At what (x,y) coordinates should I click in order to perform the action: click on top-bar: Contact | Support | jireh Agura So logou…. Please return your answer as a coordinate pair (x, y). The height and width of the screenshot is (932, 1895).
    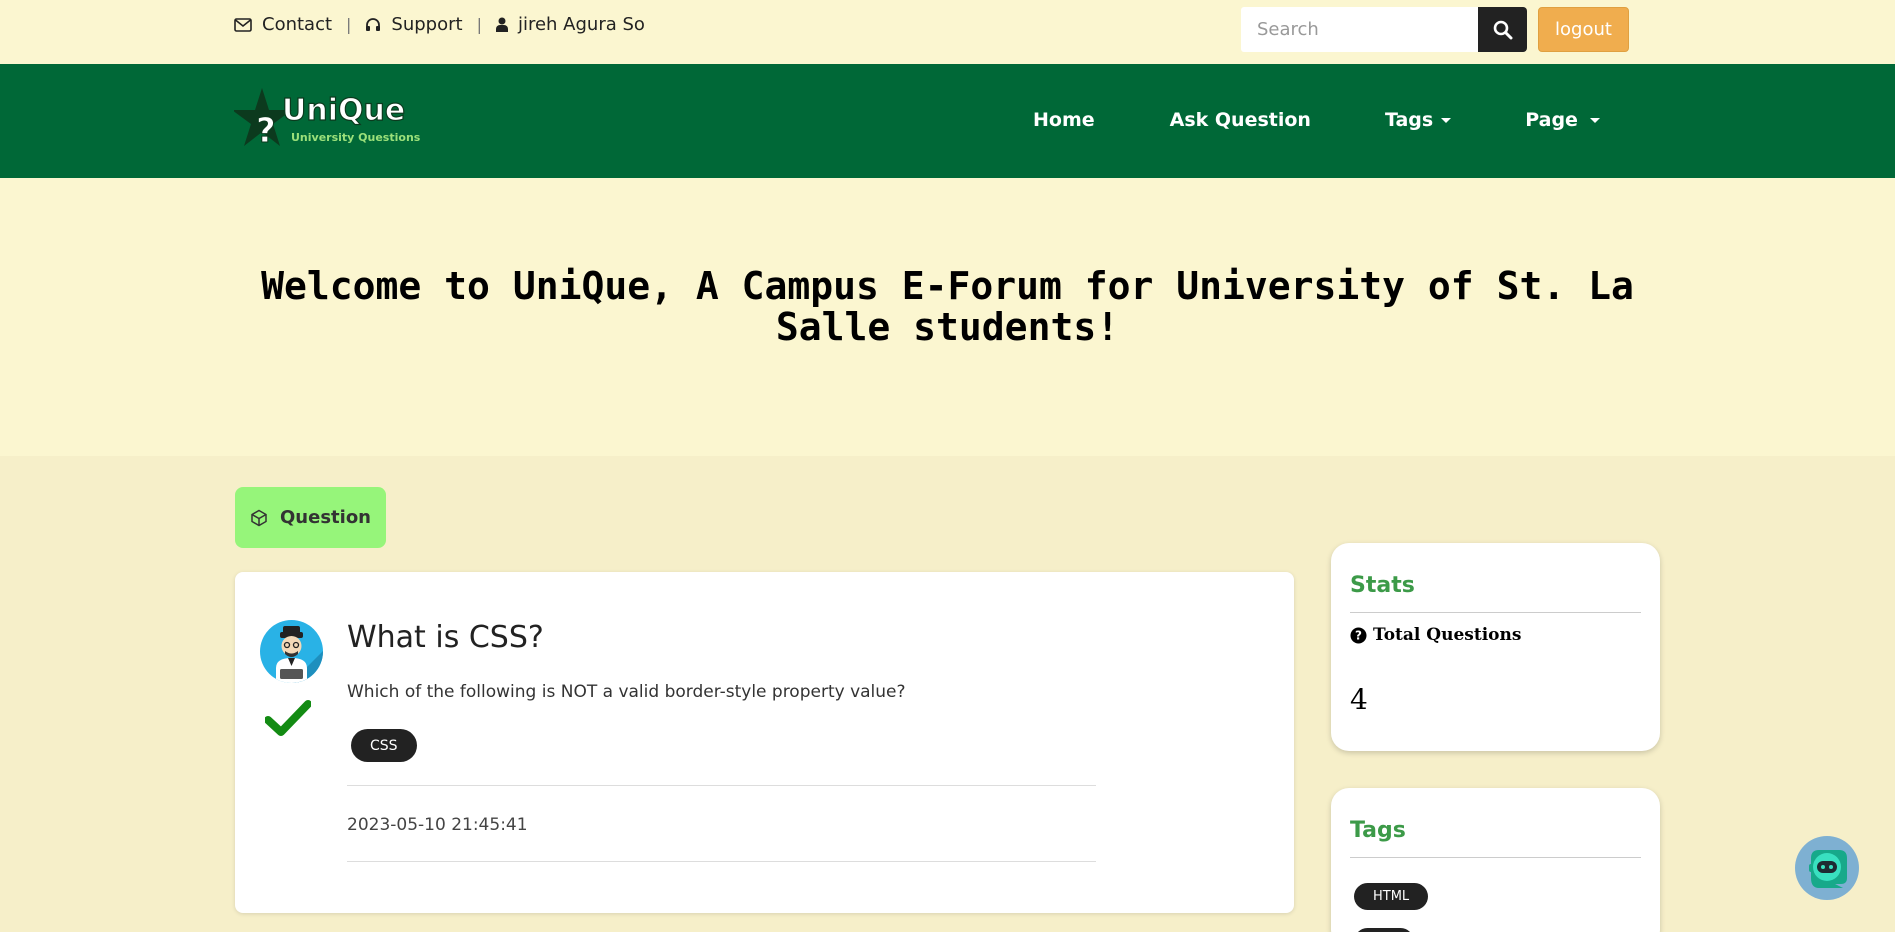
    Looking at the image, I should click on (947, 32).